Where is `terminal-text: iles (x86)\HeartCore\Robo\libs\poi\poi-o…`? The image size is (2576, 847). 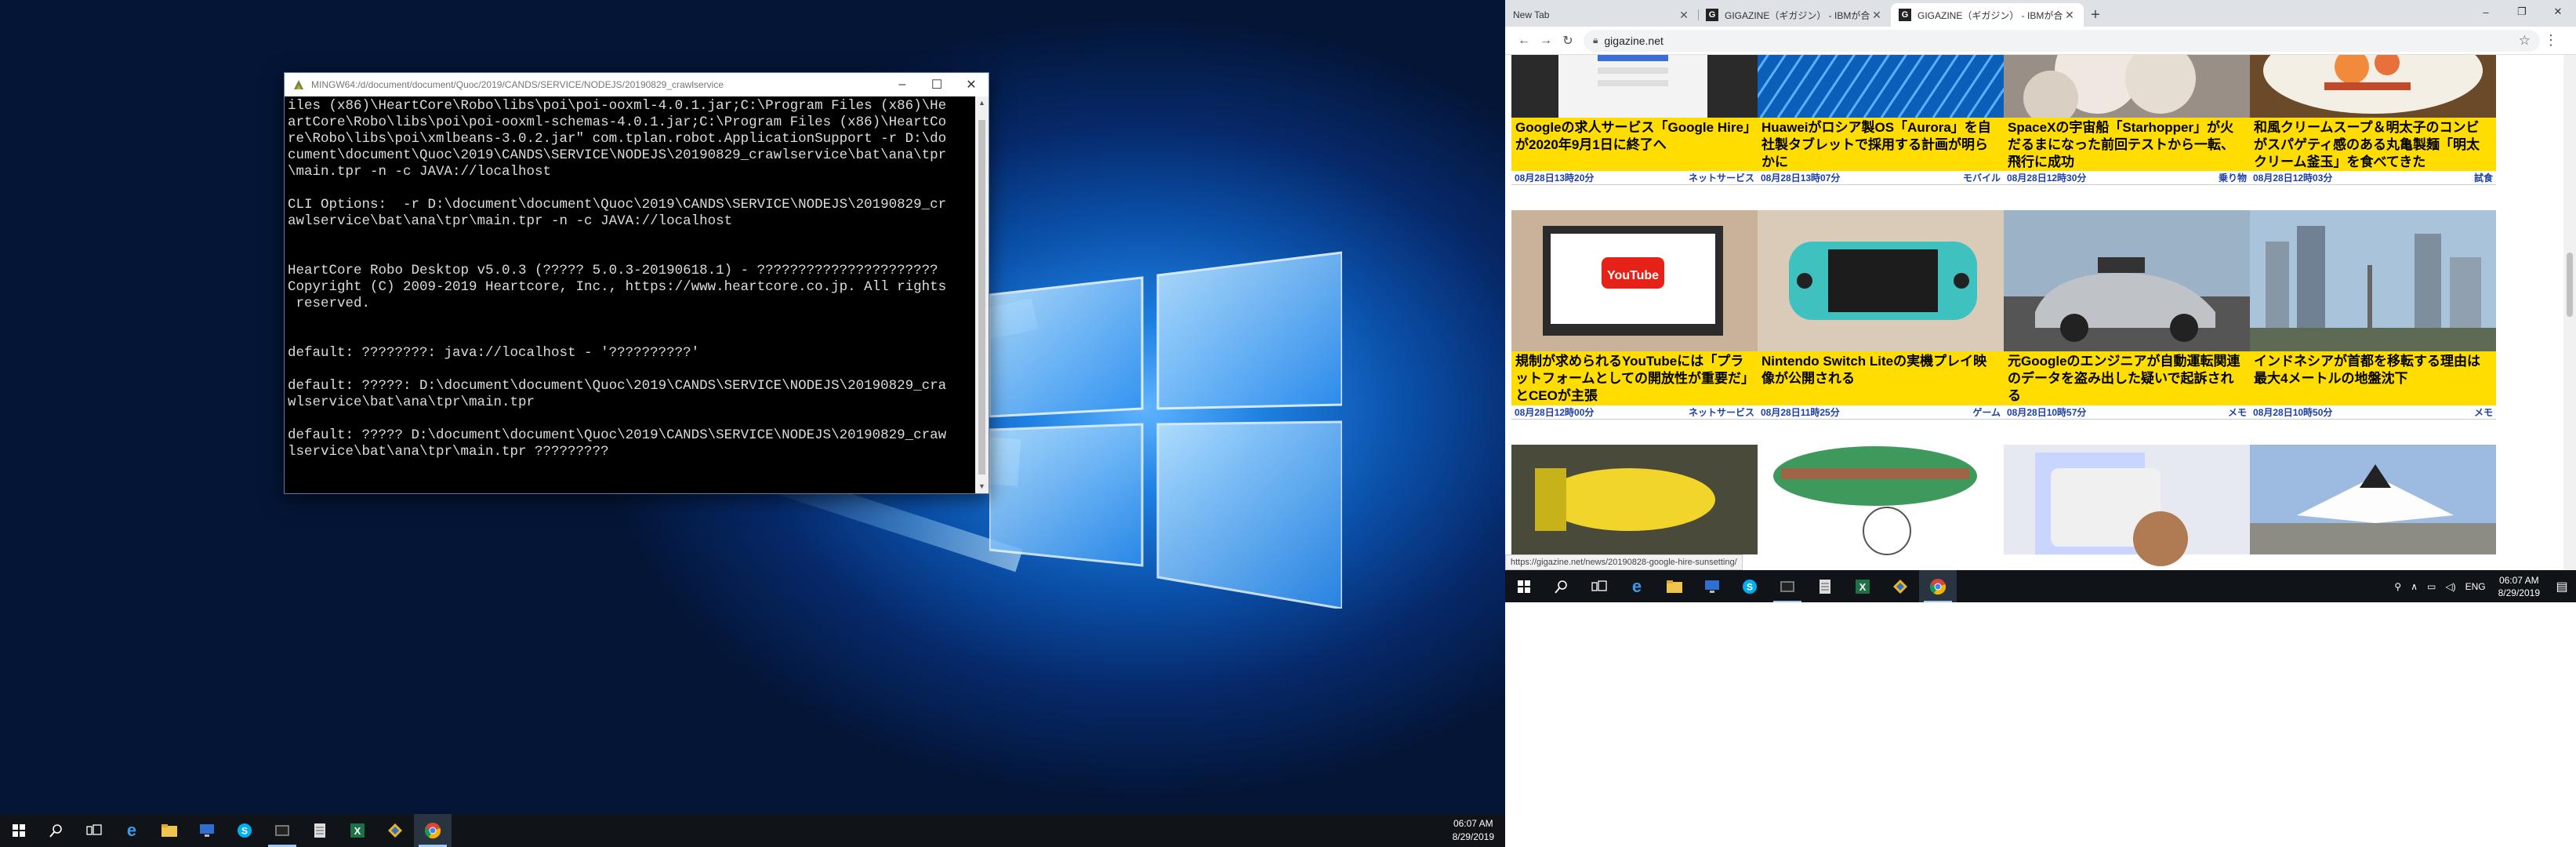
terminal-text: iles (x86)\HeartCore\Robo\libs\poi\poi-o… is located at coordinates (630, 279).